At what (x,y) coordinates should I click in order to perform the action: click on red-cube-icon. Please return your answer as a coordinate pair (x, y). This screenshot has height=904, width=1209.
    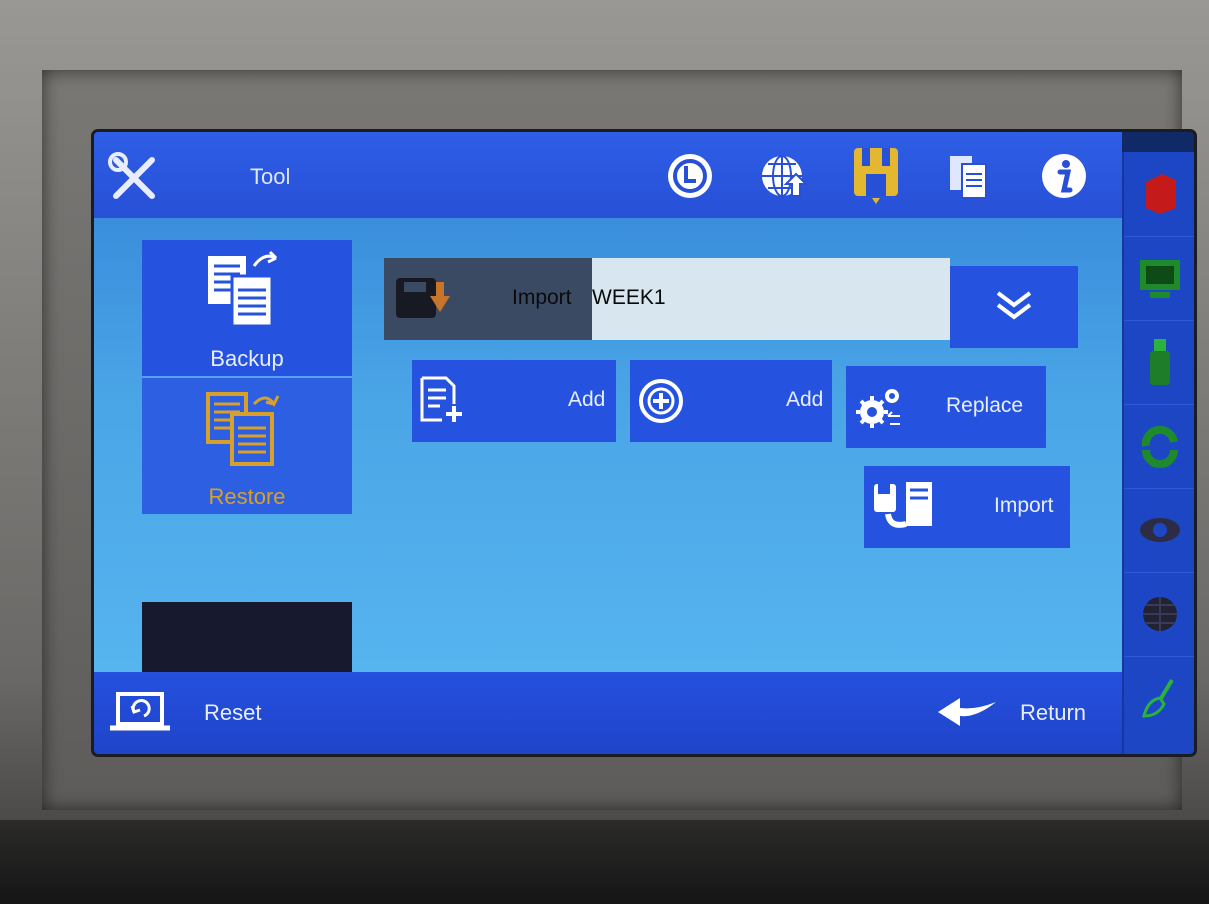
    Looking at the image, I should click on (1159, 194).